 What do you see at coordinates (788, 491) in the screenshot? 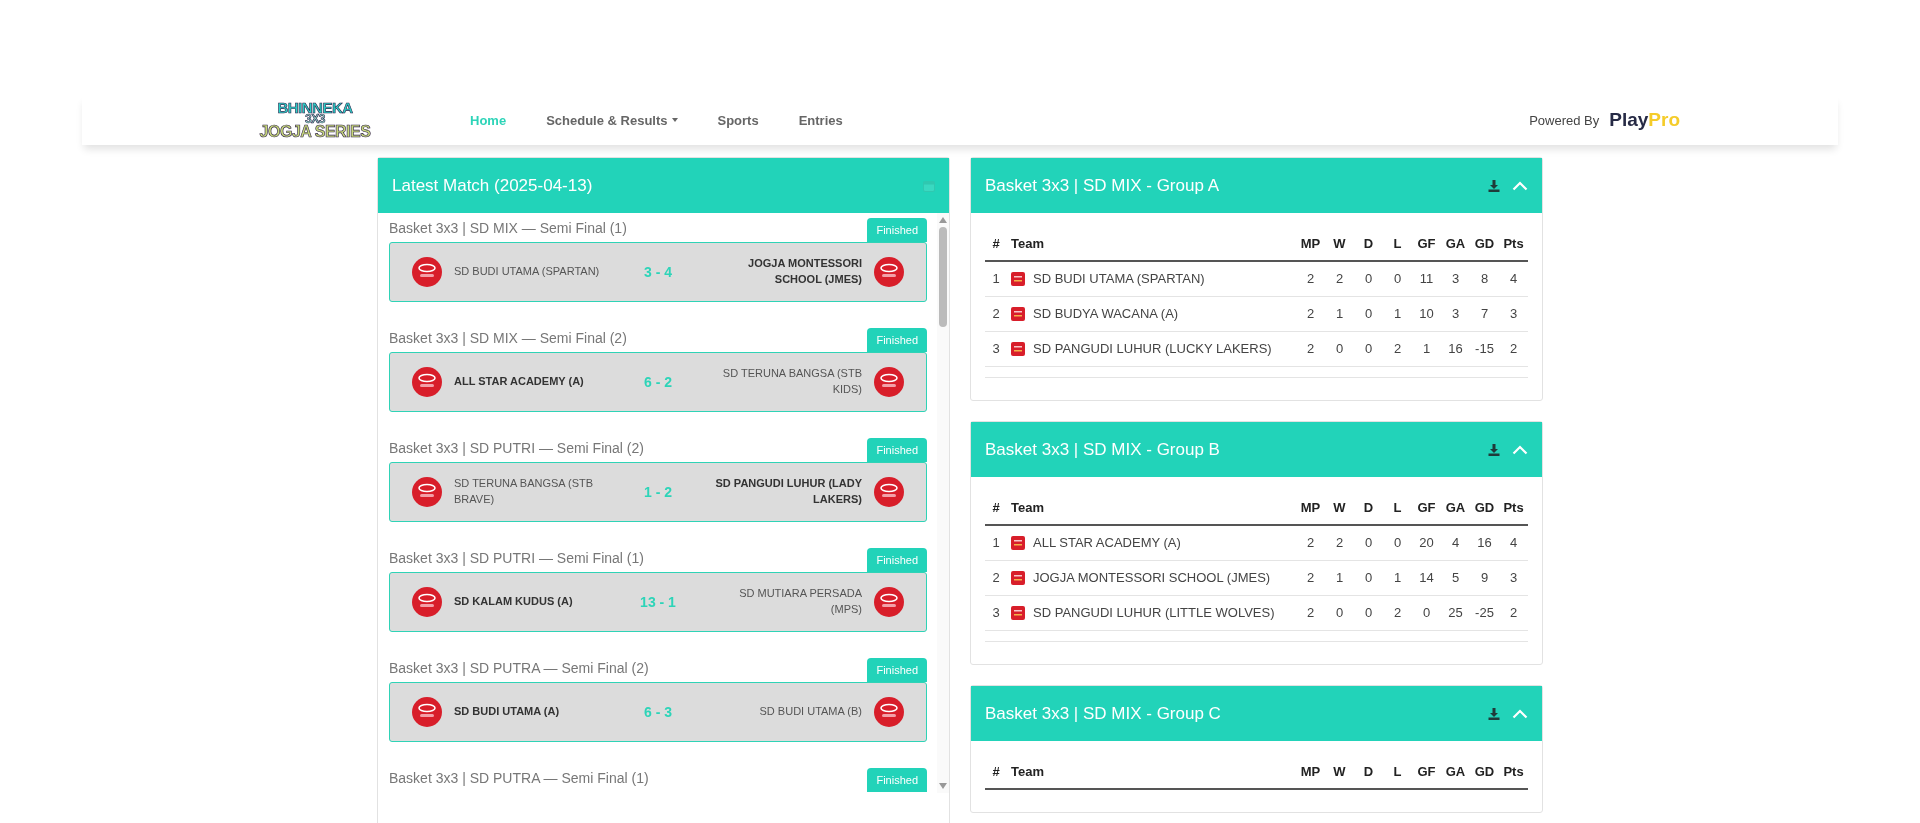
I see `away-team-name: SD PANGUDI LUHUR (LADY LAKERS)` at bounding box center [788, 491].